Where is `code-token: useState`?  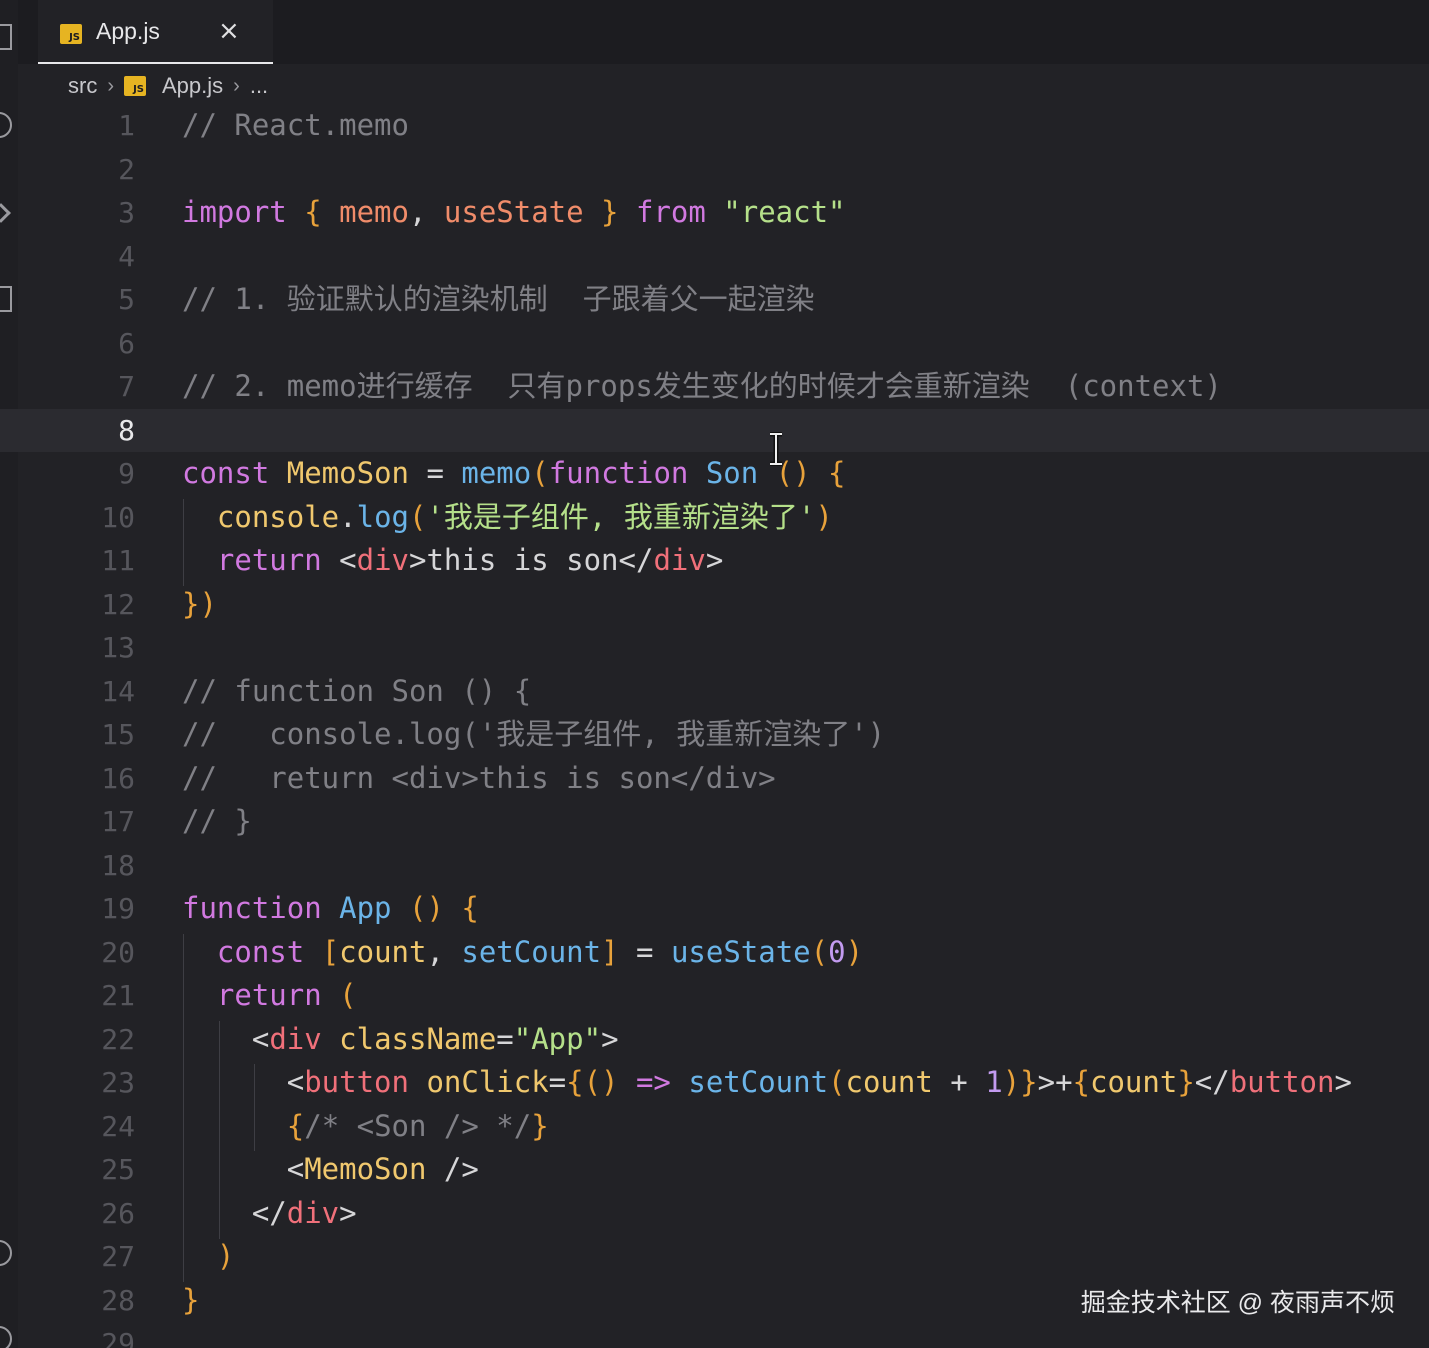
code-token: useState is located at coordinates (740, 951).